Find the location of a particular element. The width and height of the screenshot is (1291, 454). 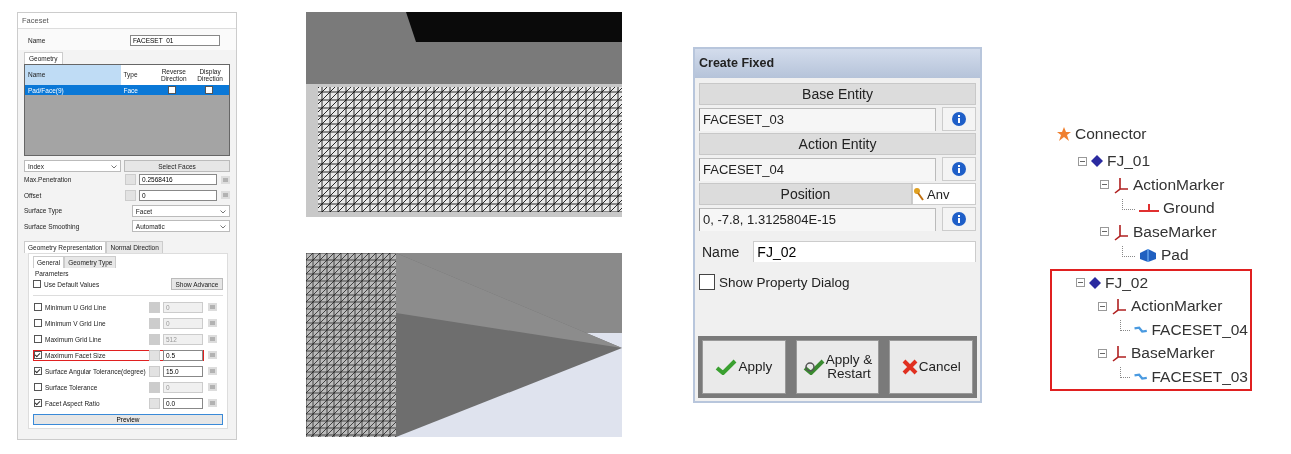

tree-label: Ground is located at coordinates (1189, 208).